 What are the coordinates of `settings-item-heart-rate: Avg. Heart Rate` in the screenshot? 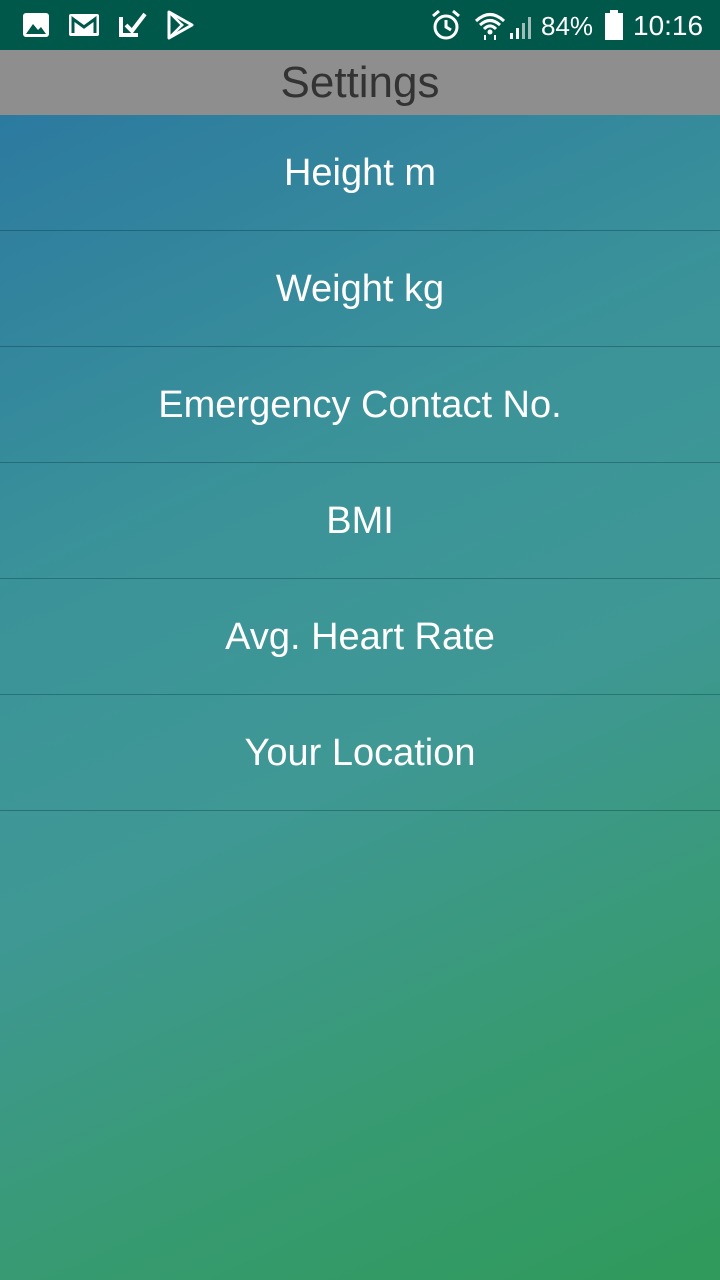 It's located at (360, 637).